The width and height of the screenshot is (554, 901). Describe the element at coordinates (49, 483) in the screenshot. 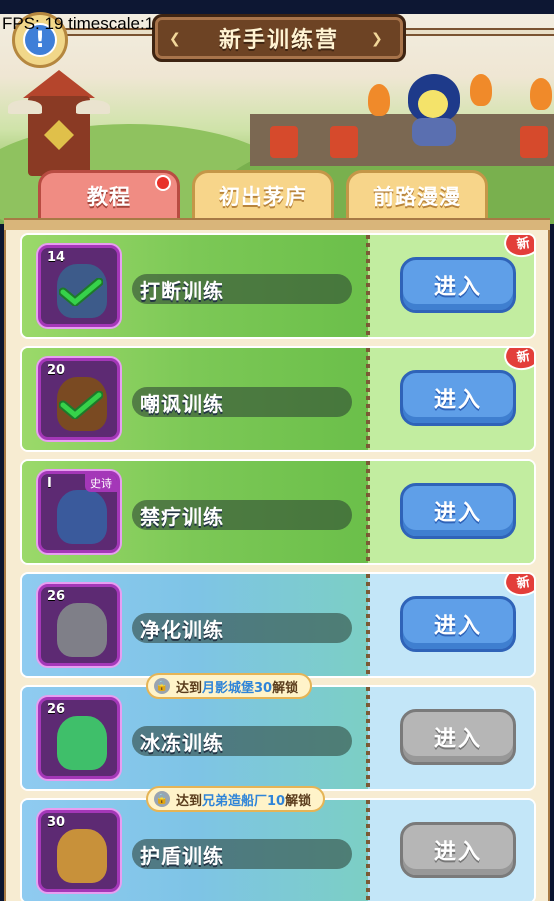

I see `item-level: I` at that location.